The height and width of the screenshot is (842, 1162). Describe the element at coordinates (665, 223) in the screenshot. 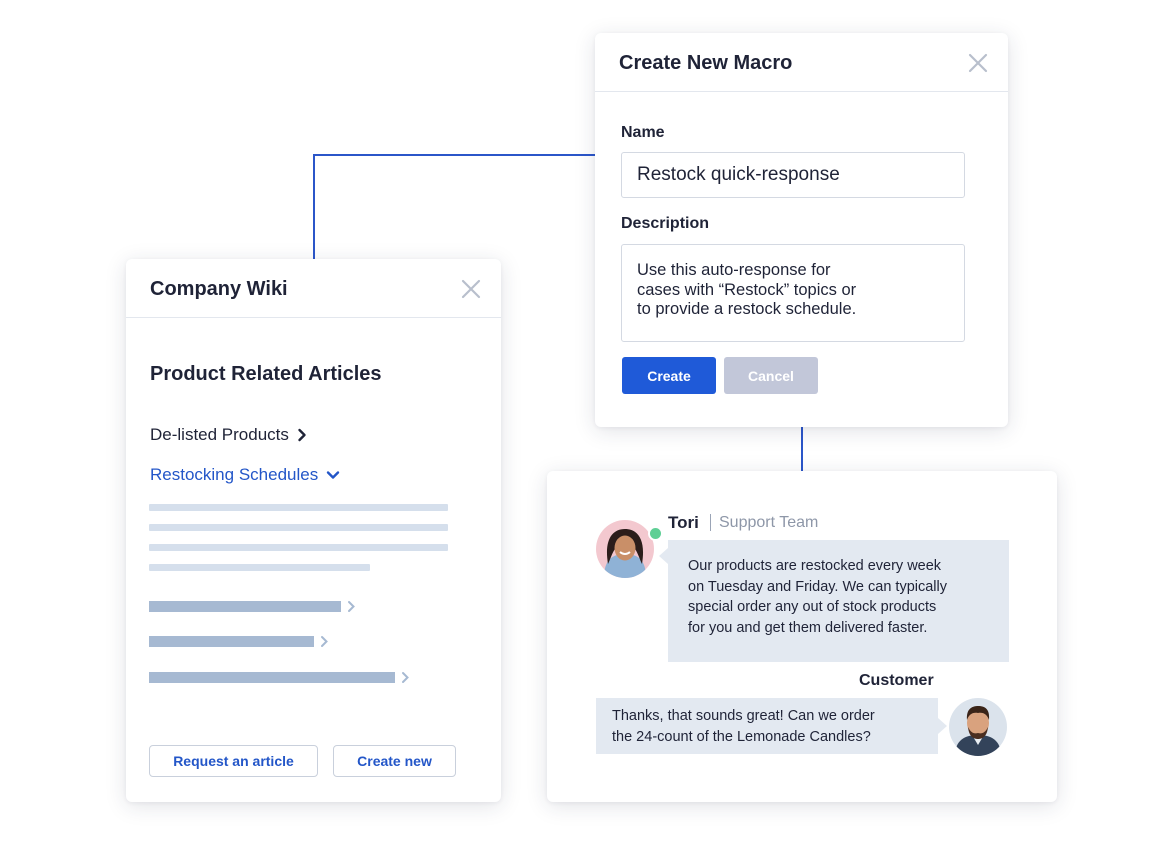

I see `description-label: Description` at that location.